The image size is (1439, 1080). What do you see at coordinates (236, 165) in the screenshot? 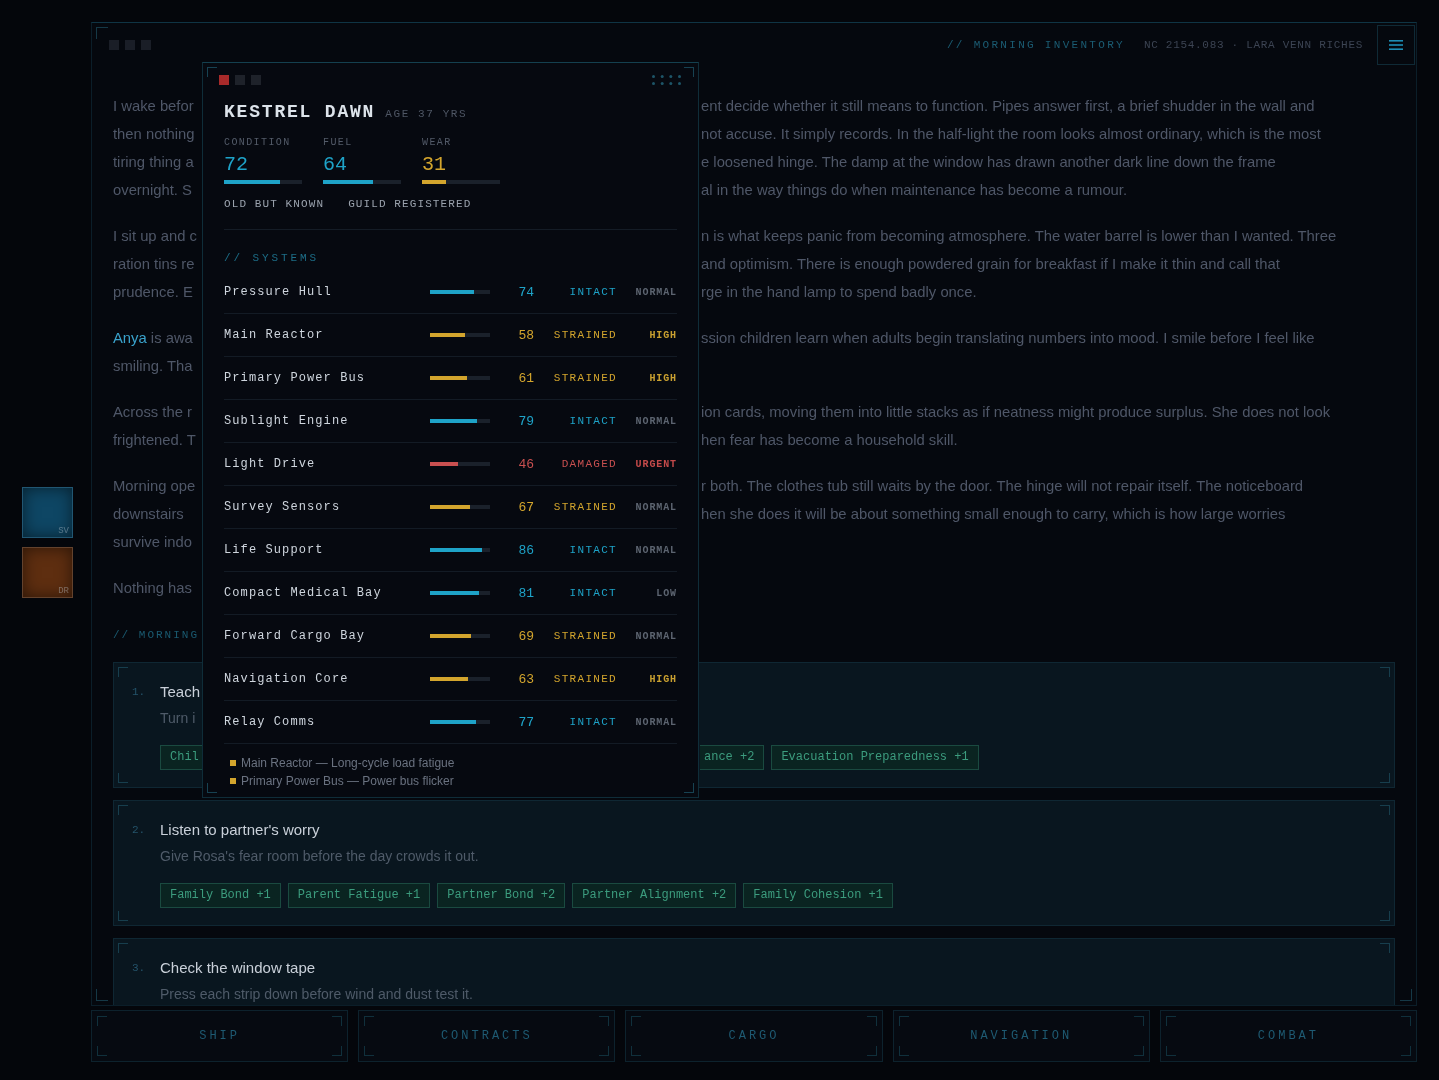
I see `stat-value: 72` at bounding box center [236, 165].